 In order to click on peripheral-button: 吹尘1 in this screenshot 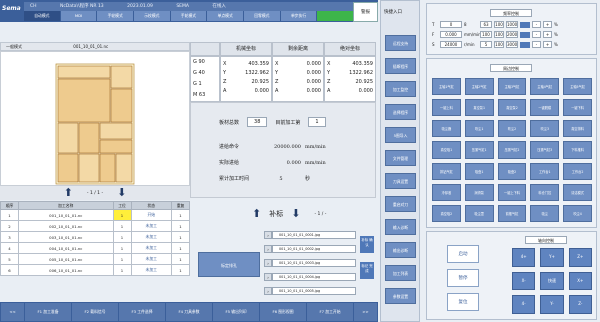, I will do `click(479, 129)`.